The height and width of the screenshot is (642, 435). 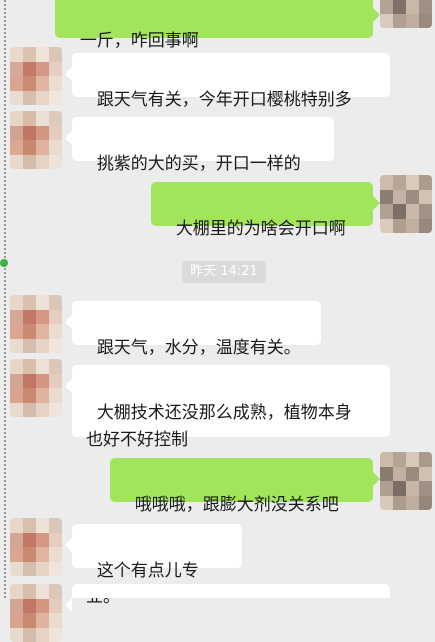 I want to click on message-bubble-outgoing: 一斤，咋回事啊, so click(x=217, y=25).